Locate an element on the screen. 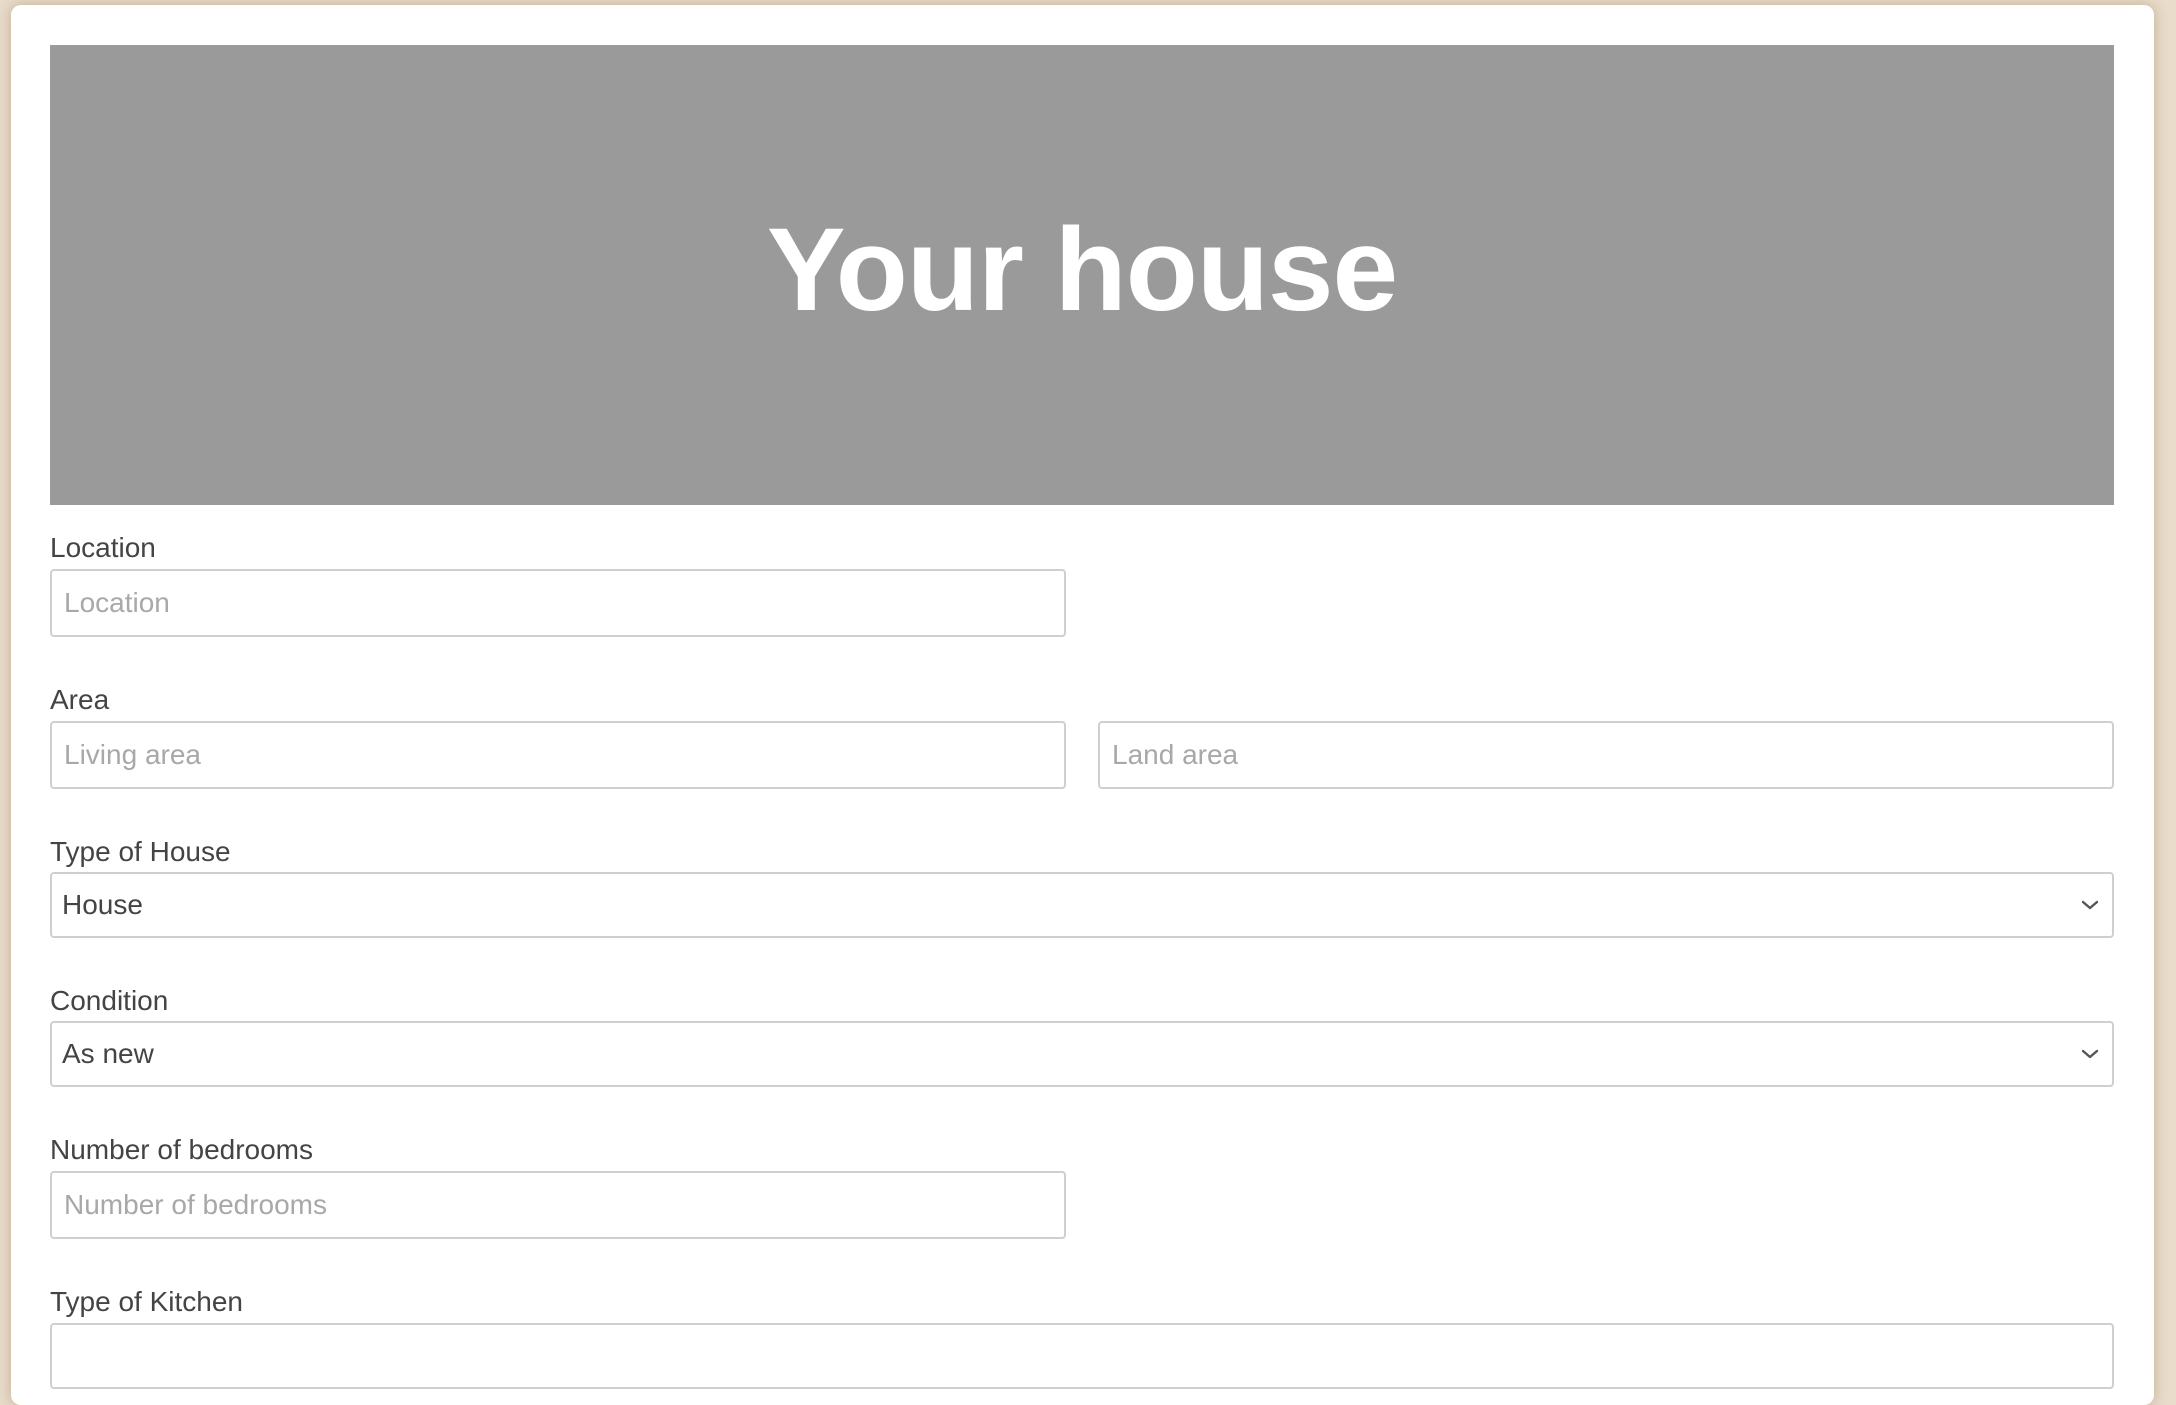 This screenshot has height=1405, width=2176. land-area-input is located at coordinates (1606, 755).